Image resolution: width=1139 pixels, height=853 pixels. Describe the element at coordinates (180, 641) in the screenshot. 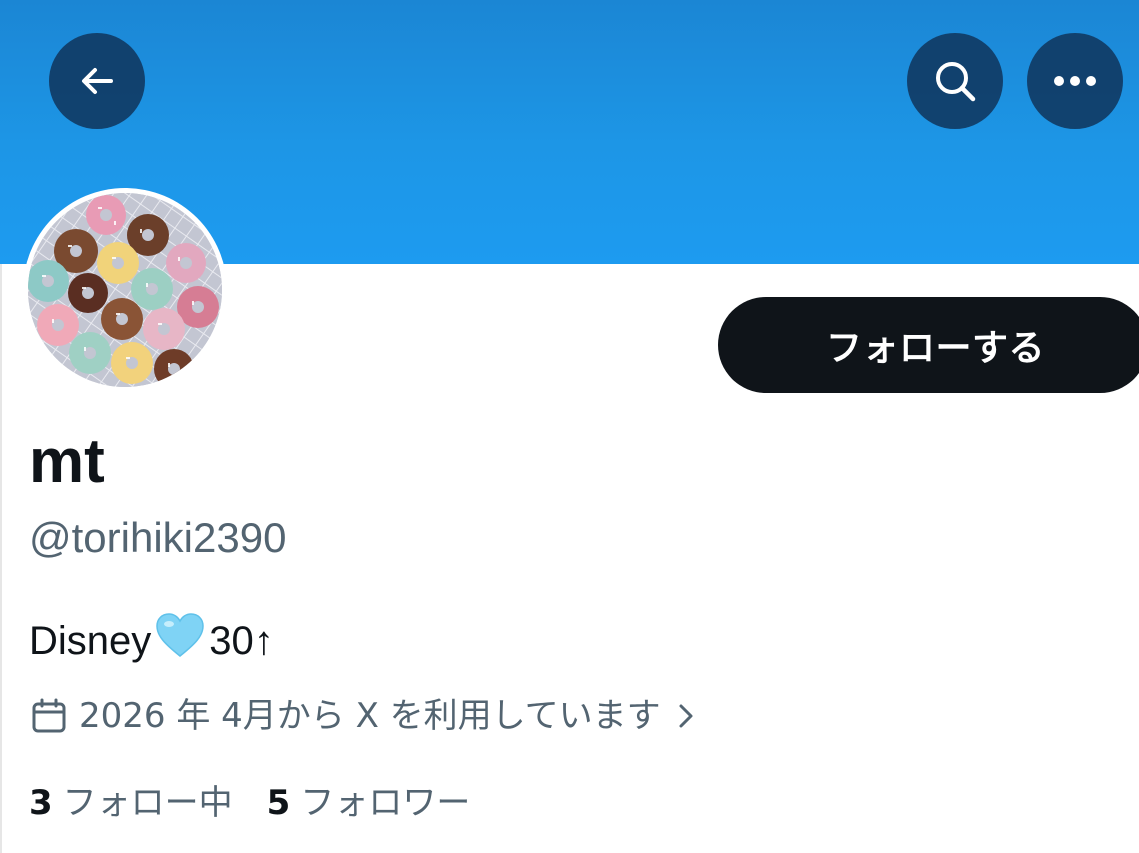

I see `light-blue-heart-icon` at that location.